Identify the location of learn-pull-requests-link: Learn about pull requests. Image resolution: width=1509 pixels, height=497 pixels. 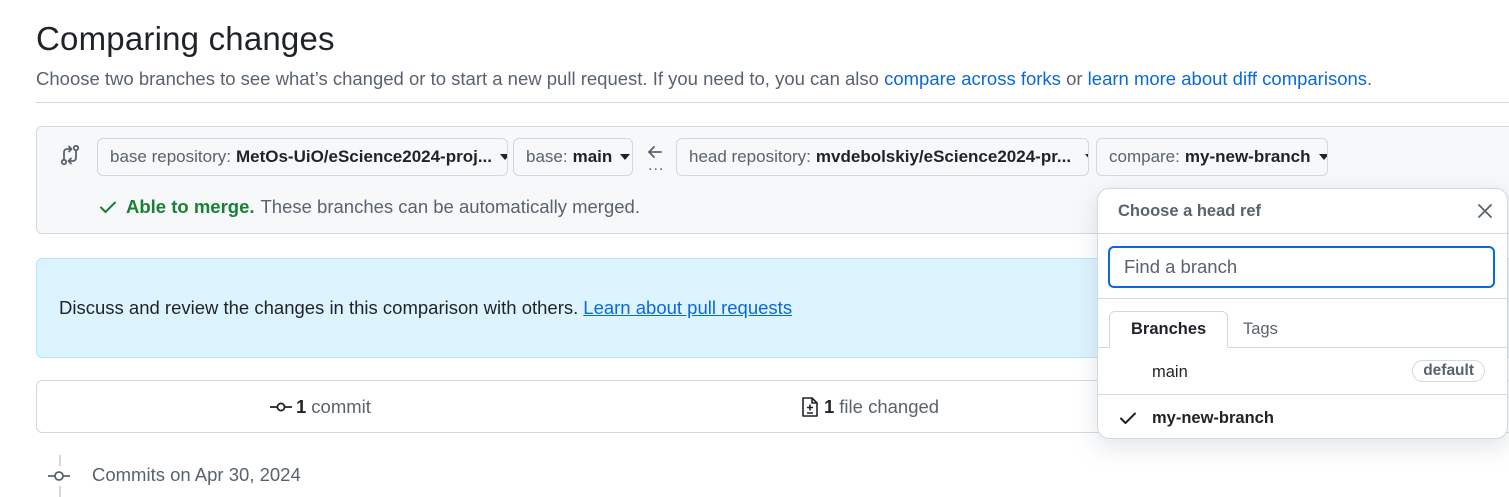
(687, 307).